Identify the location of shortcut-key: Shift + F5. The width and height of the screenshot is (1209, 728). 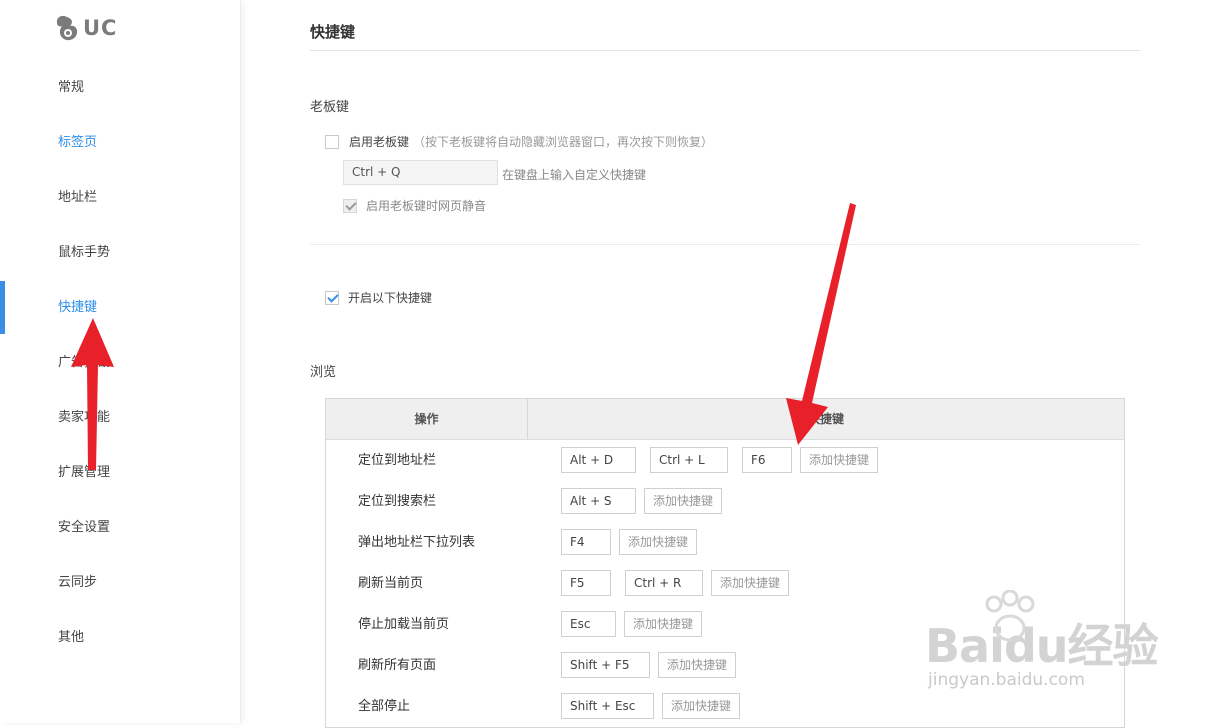
(605, 665).